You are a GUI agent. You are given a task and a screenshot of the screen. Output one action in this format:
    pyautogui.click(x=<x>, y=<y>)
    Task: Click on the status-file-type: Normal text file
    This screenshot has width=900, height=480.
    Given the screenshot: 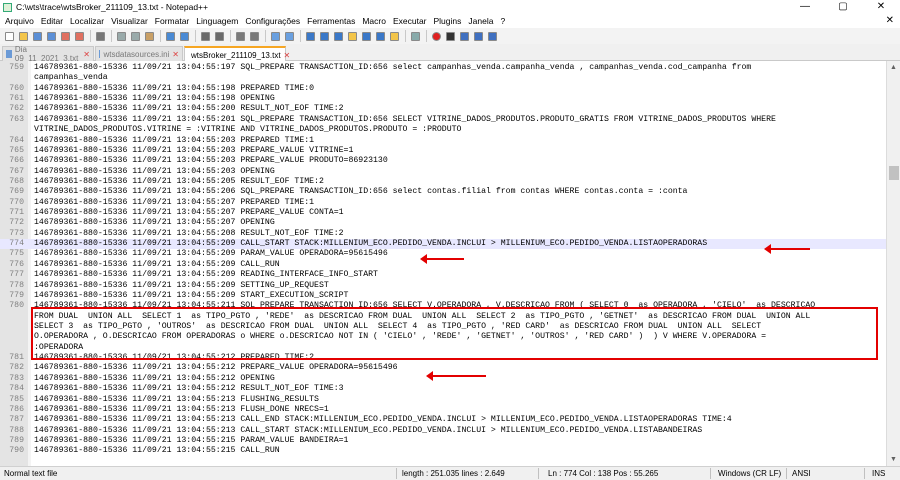 What is the action you would take?
    pyautogui.click(x=31, y=473)
    